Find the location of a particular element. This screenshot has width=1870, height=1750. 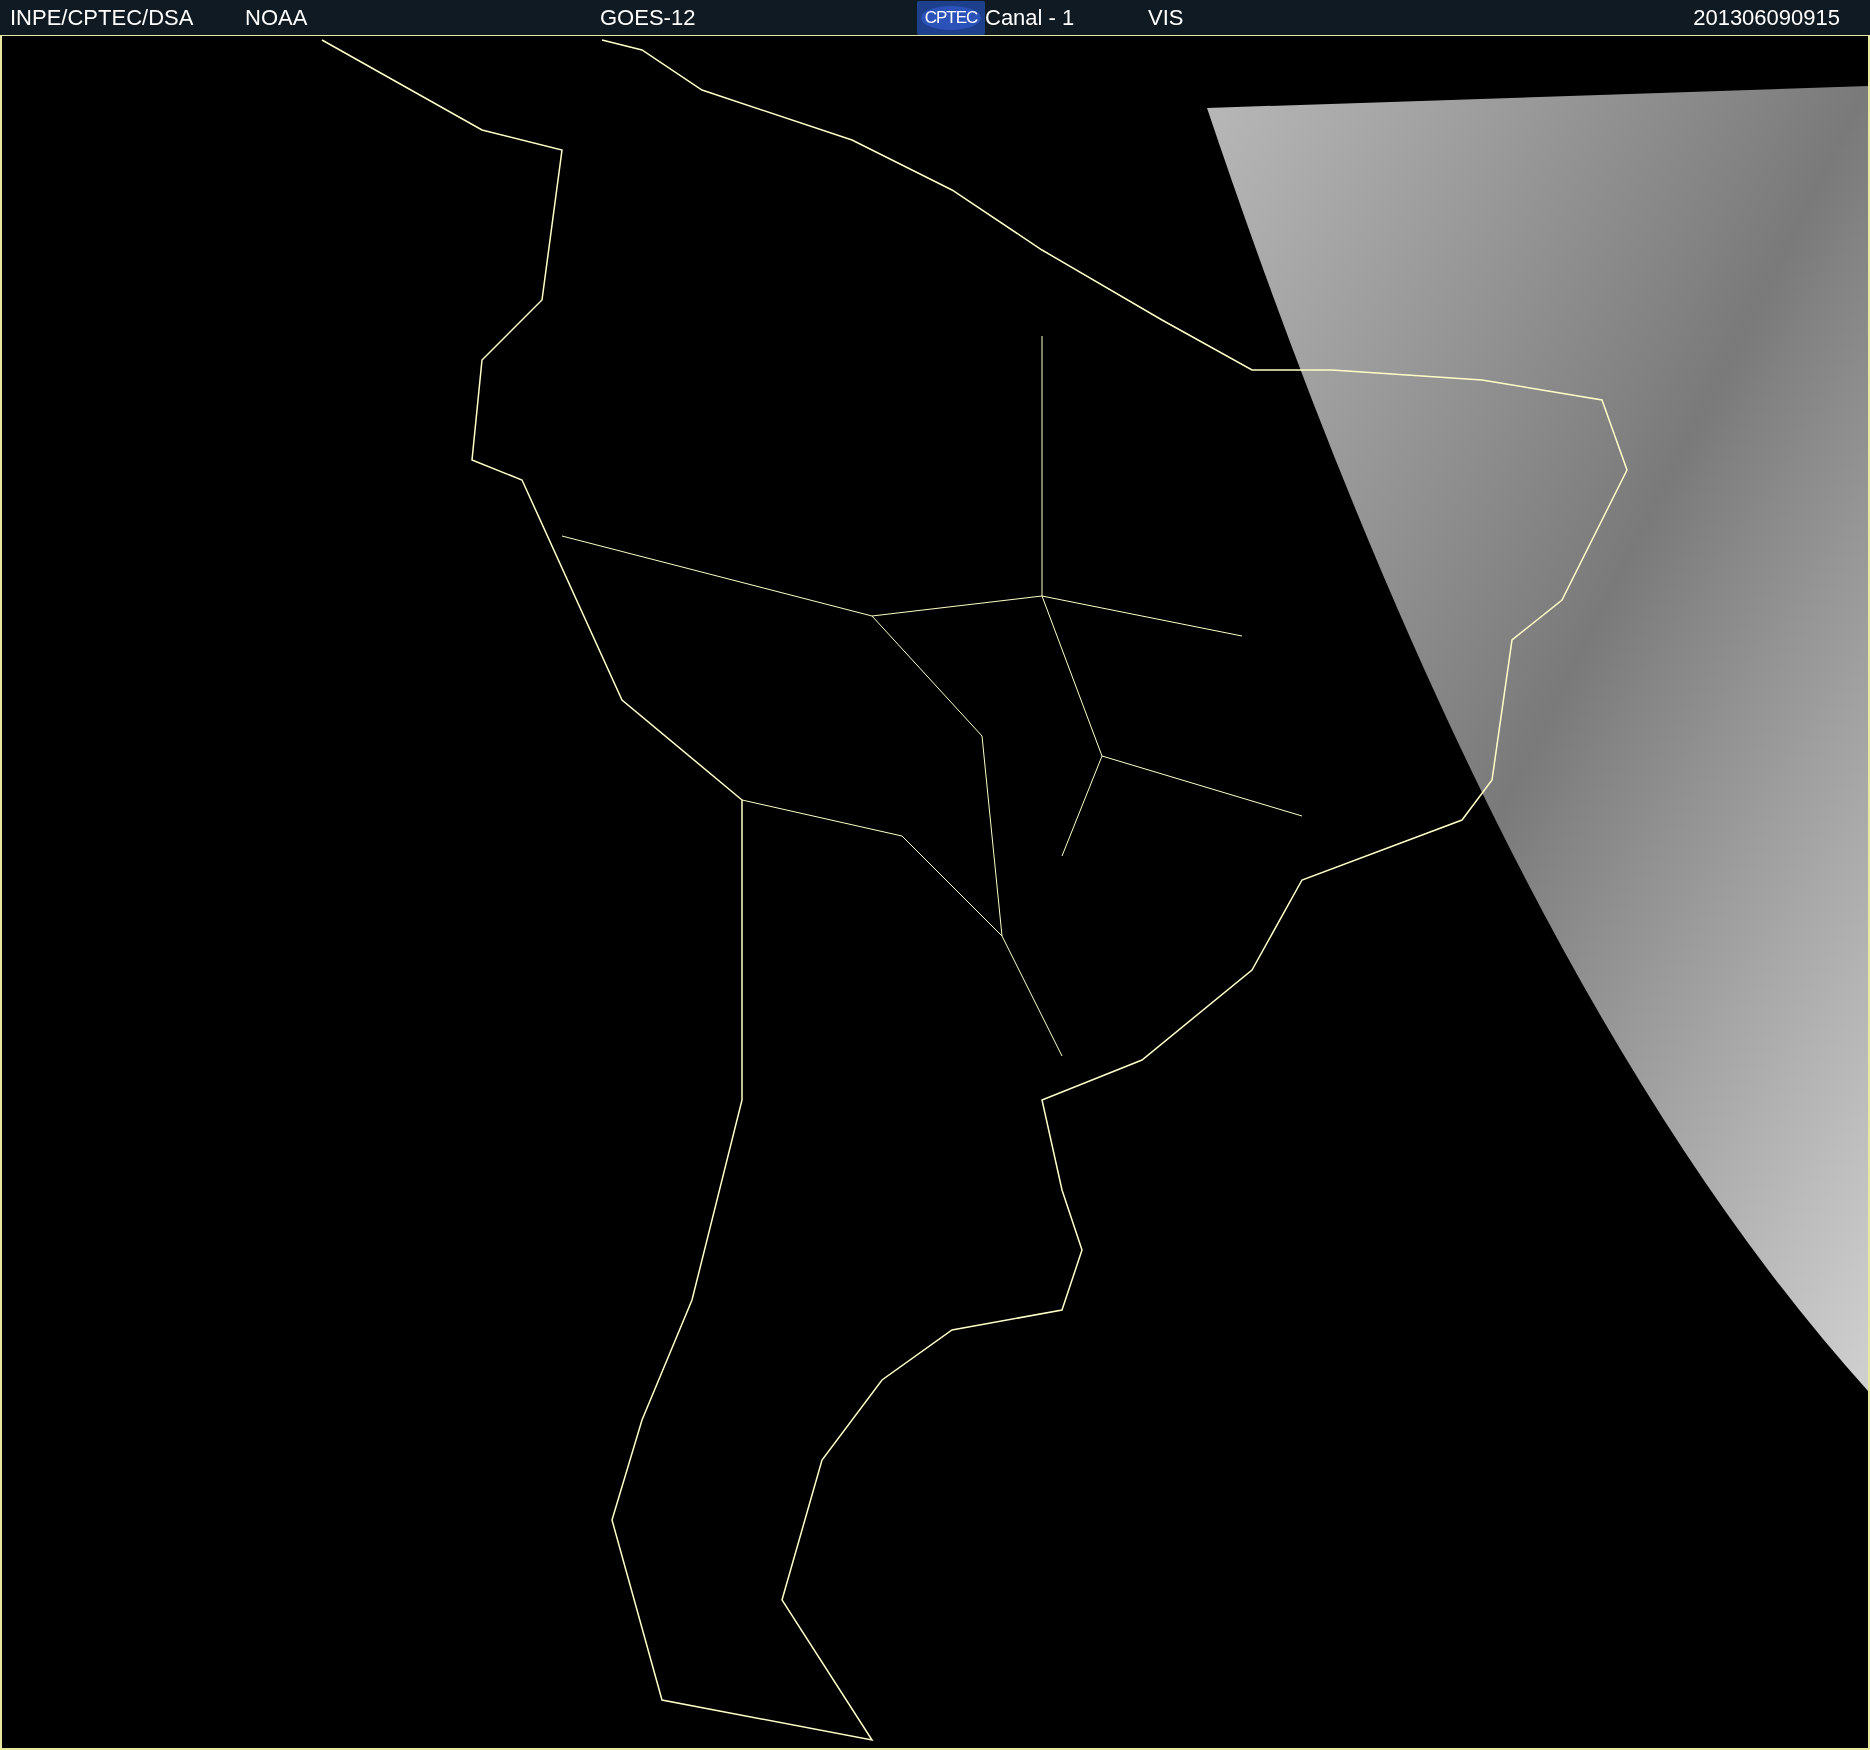

timestamp-label: 201306090915 is located at coordinates (1766, 17).